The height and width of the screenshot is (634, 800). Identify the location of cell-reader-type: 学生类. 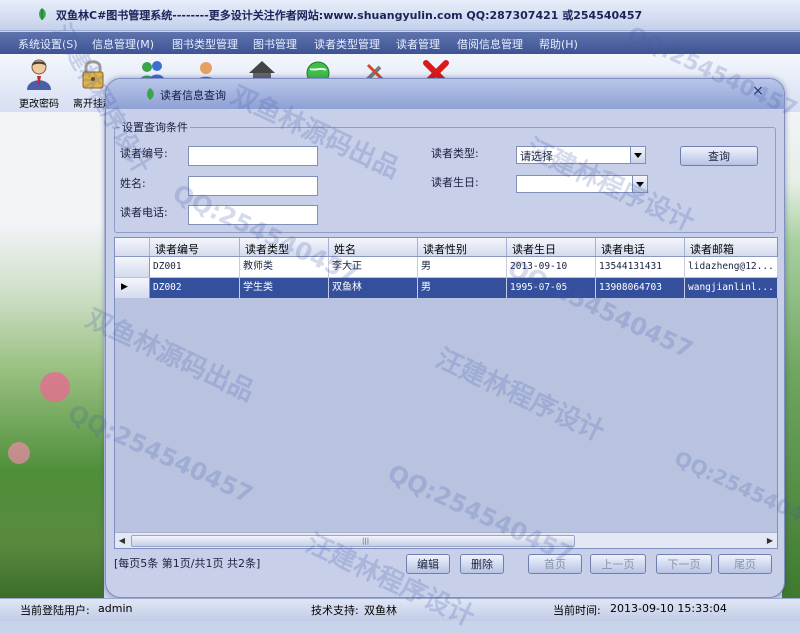
(284, 288).